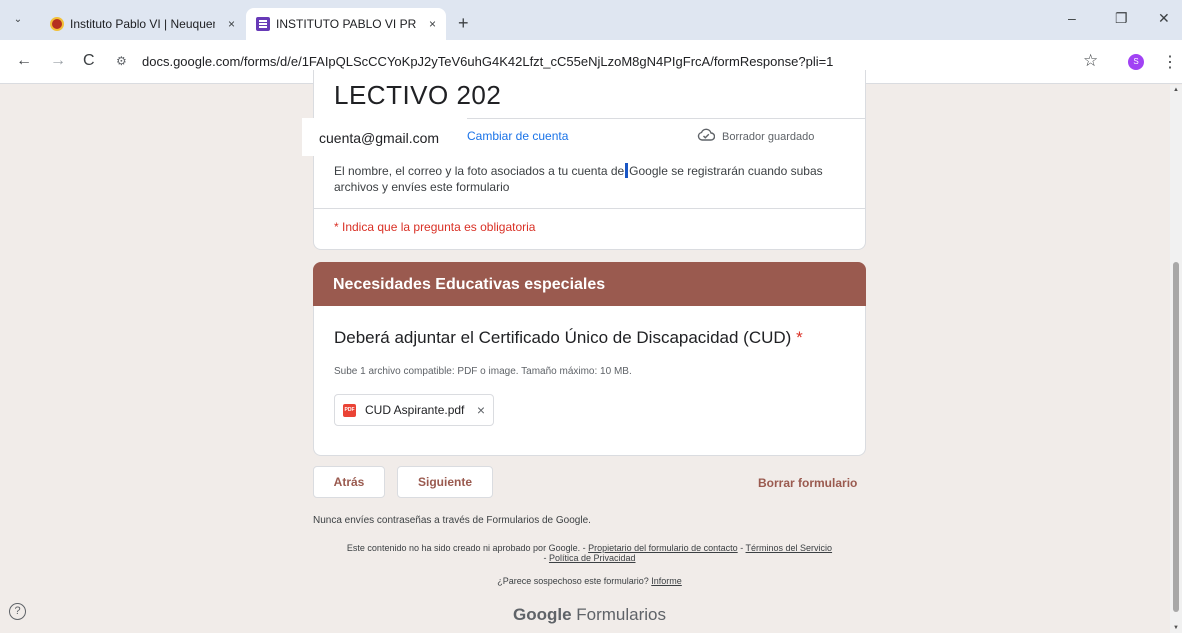  Describe the element at coordinates (663, 548) in the screenshot. I see `contact-owner-link: Propietario del formulario de contacto` at that location.